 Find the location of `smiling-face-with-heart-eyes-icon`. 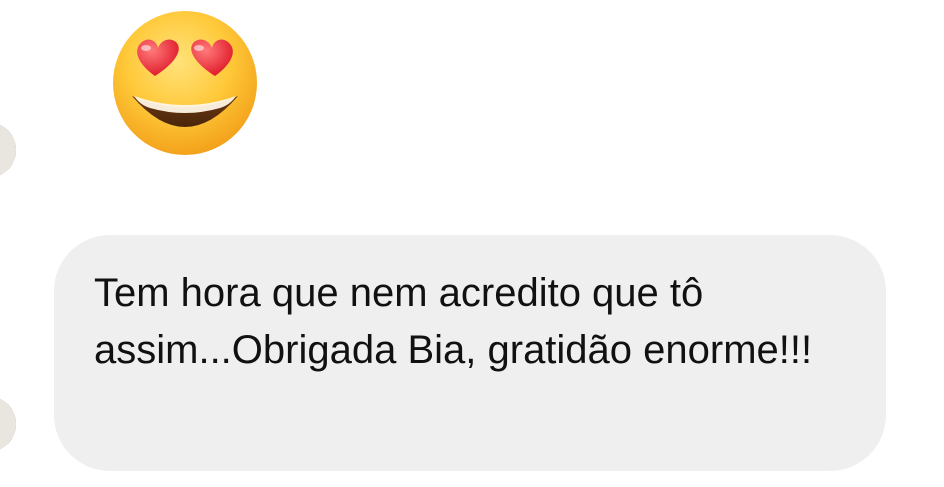

smiling-face-with-heart-eyes-icon is located at coordinates (185, 83).